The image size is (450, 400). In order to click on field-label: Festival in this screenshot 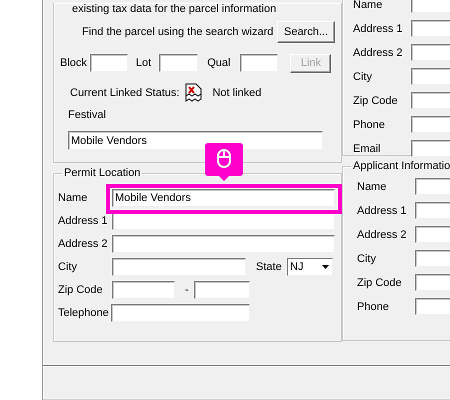, I will do `click(87, 116)`.